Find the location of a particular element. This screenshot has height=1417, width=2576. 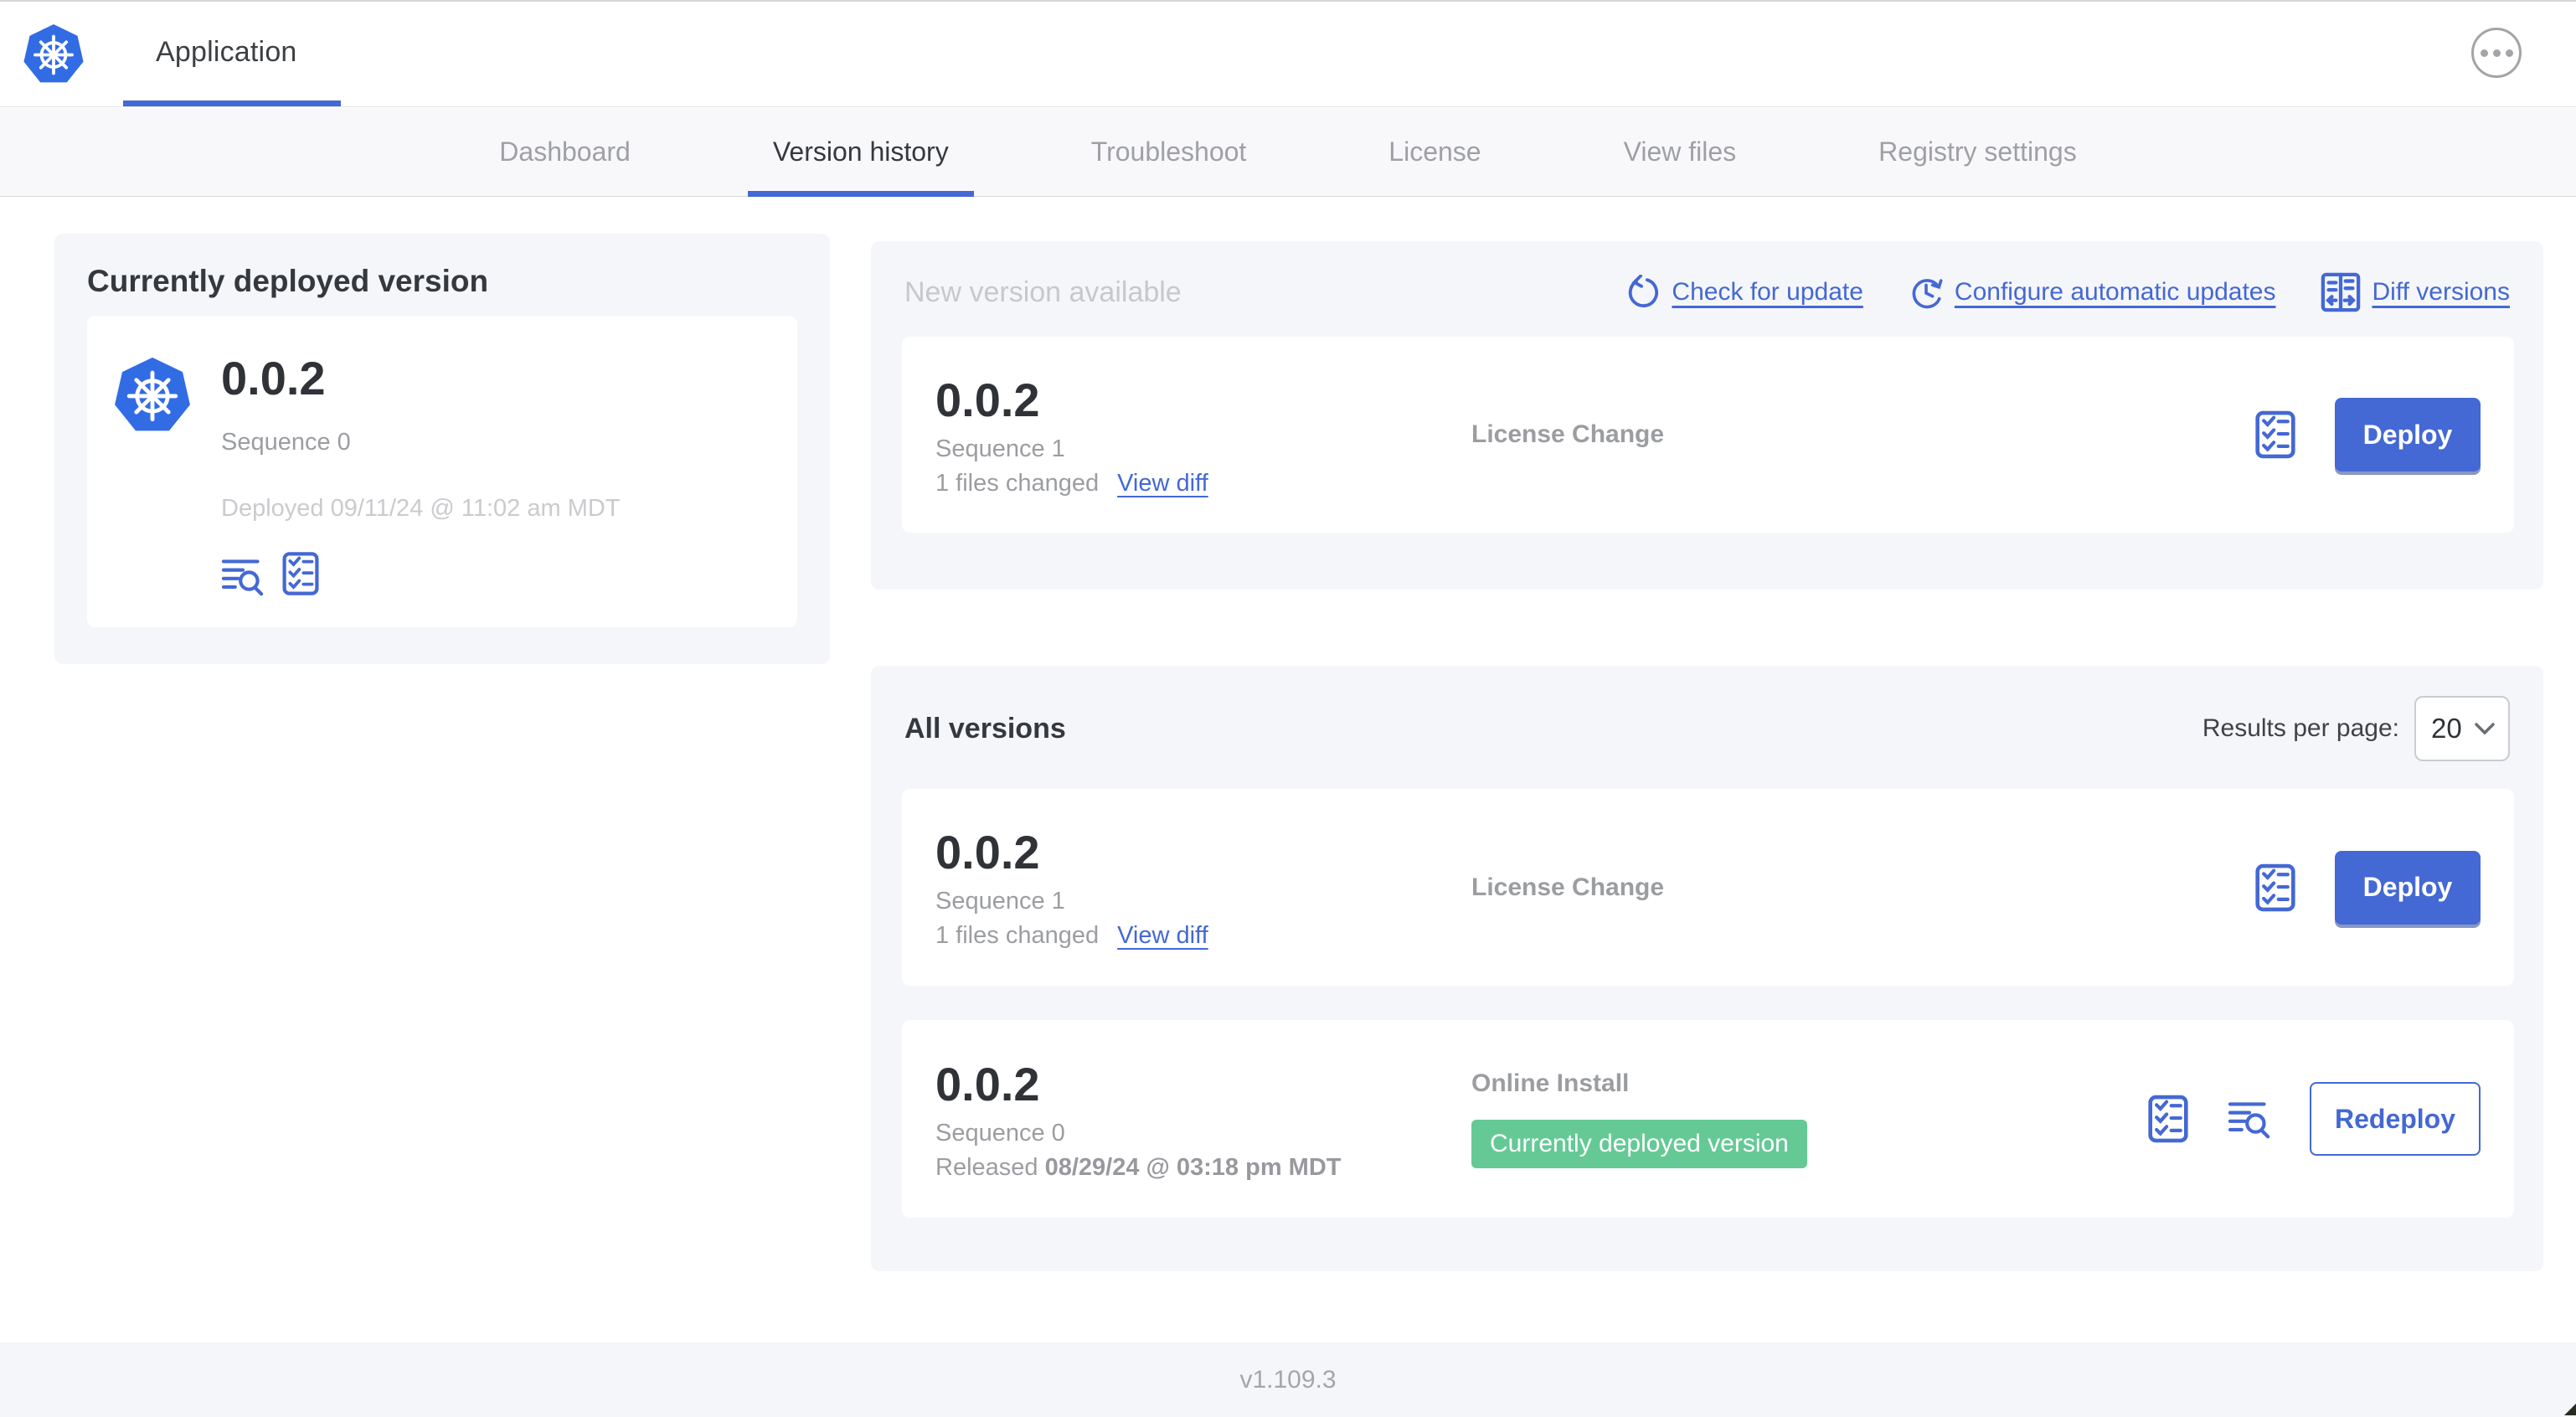

redeploy-button: Redeploy is located at coordinates (2395, 1119).